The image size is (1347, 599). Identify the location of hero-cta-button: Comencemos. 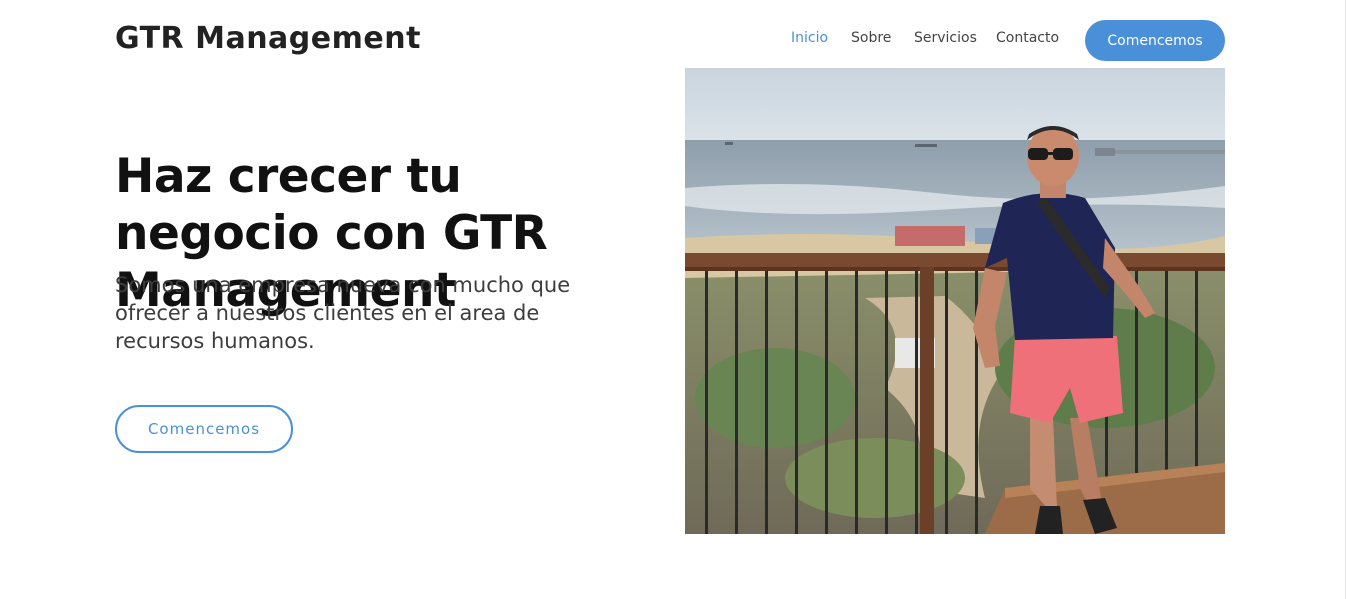
(204, 429).